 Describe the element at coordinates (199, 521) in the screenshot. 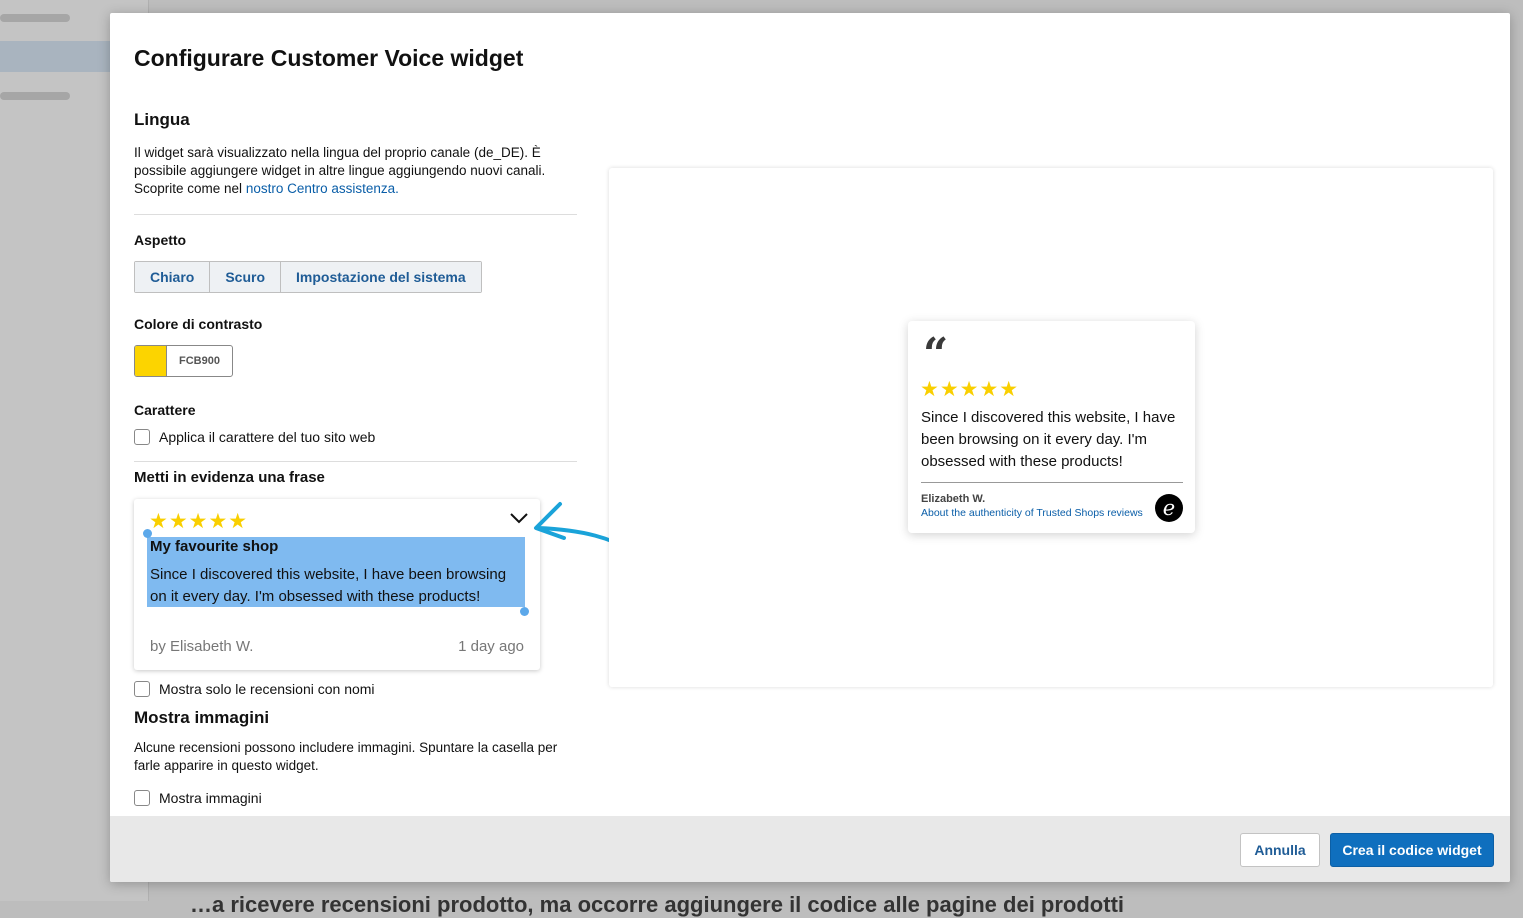

I see `review-stars: ★★★★★` at that location.